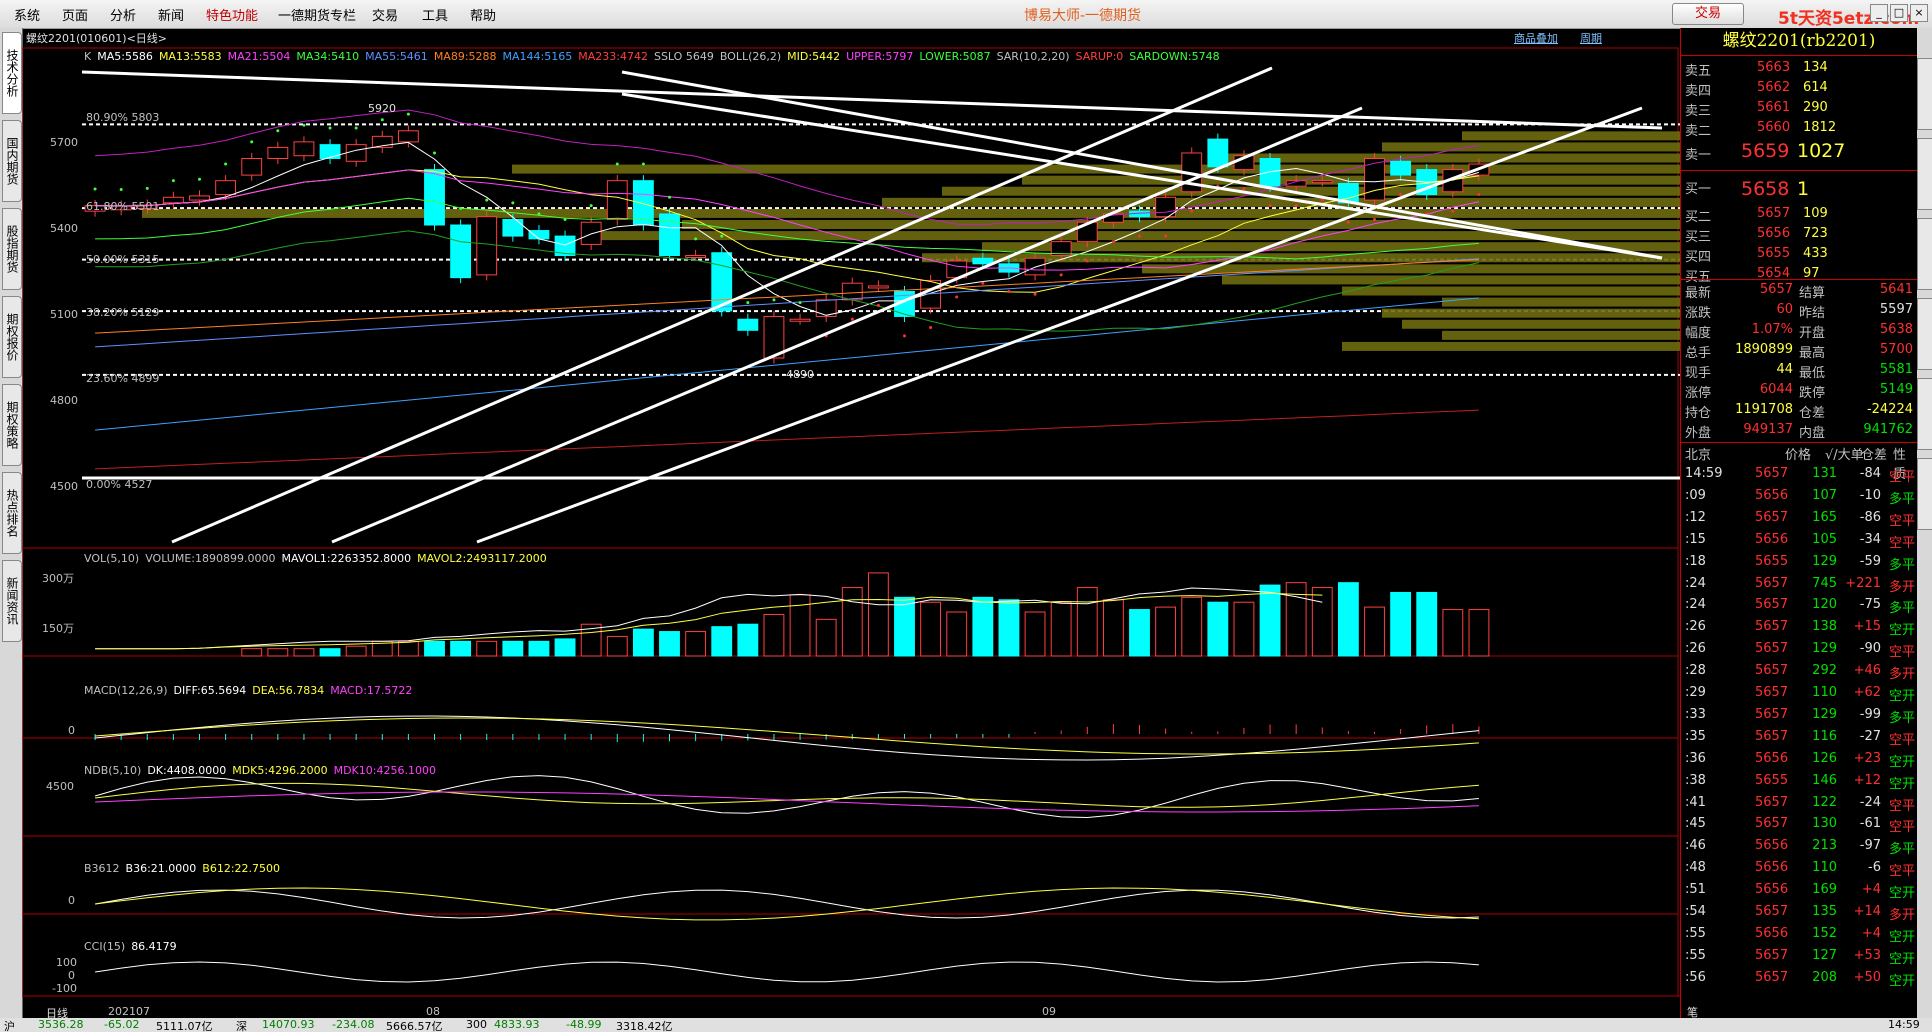 This screenshot has width=1932, height=1032. I want to click on stat-label: 持仓, so click(1698, 413).